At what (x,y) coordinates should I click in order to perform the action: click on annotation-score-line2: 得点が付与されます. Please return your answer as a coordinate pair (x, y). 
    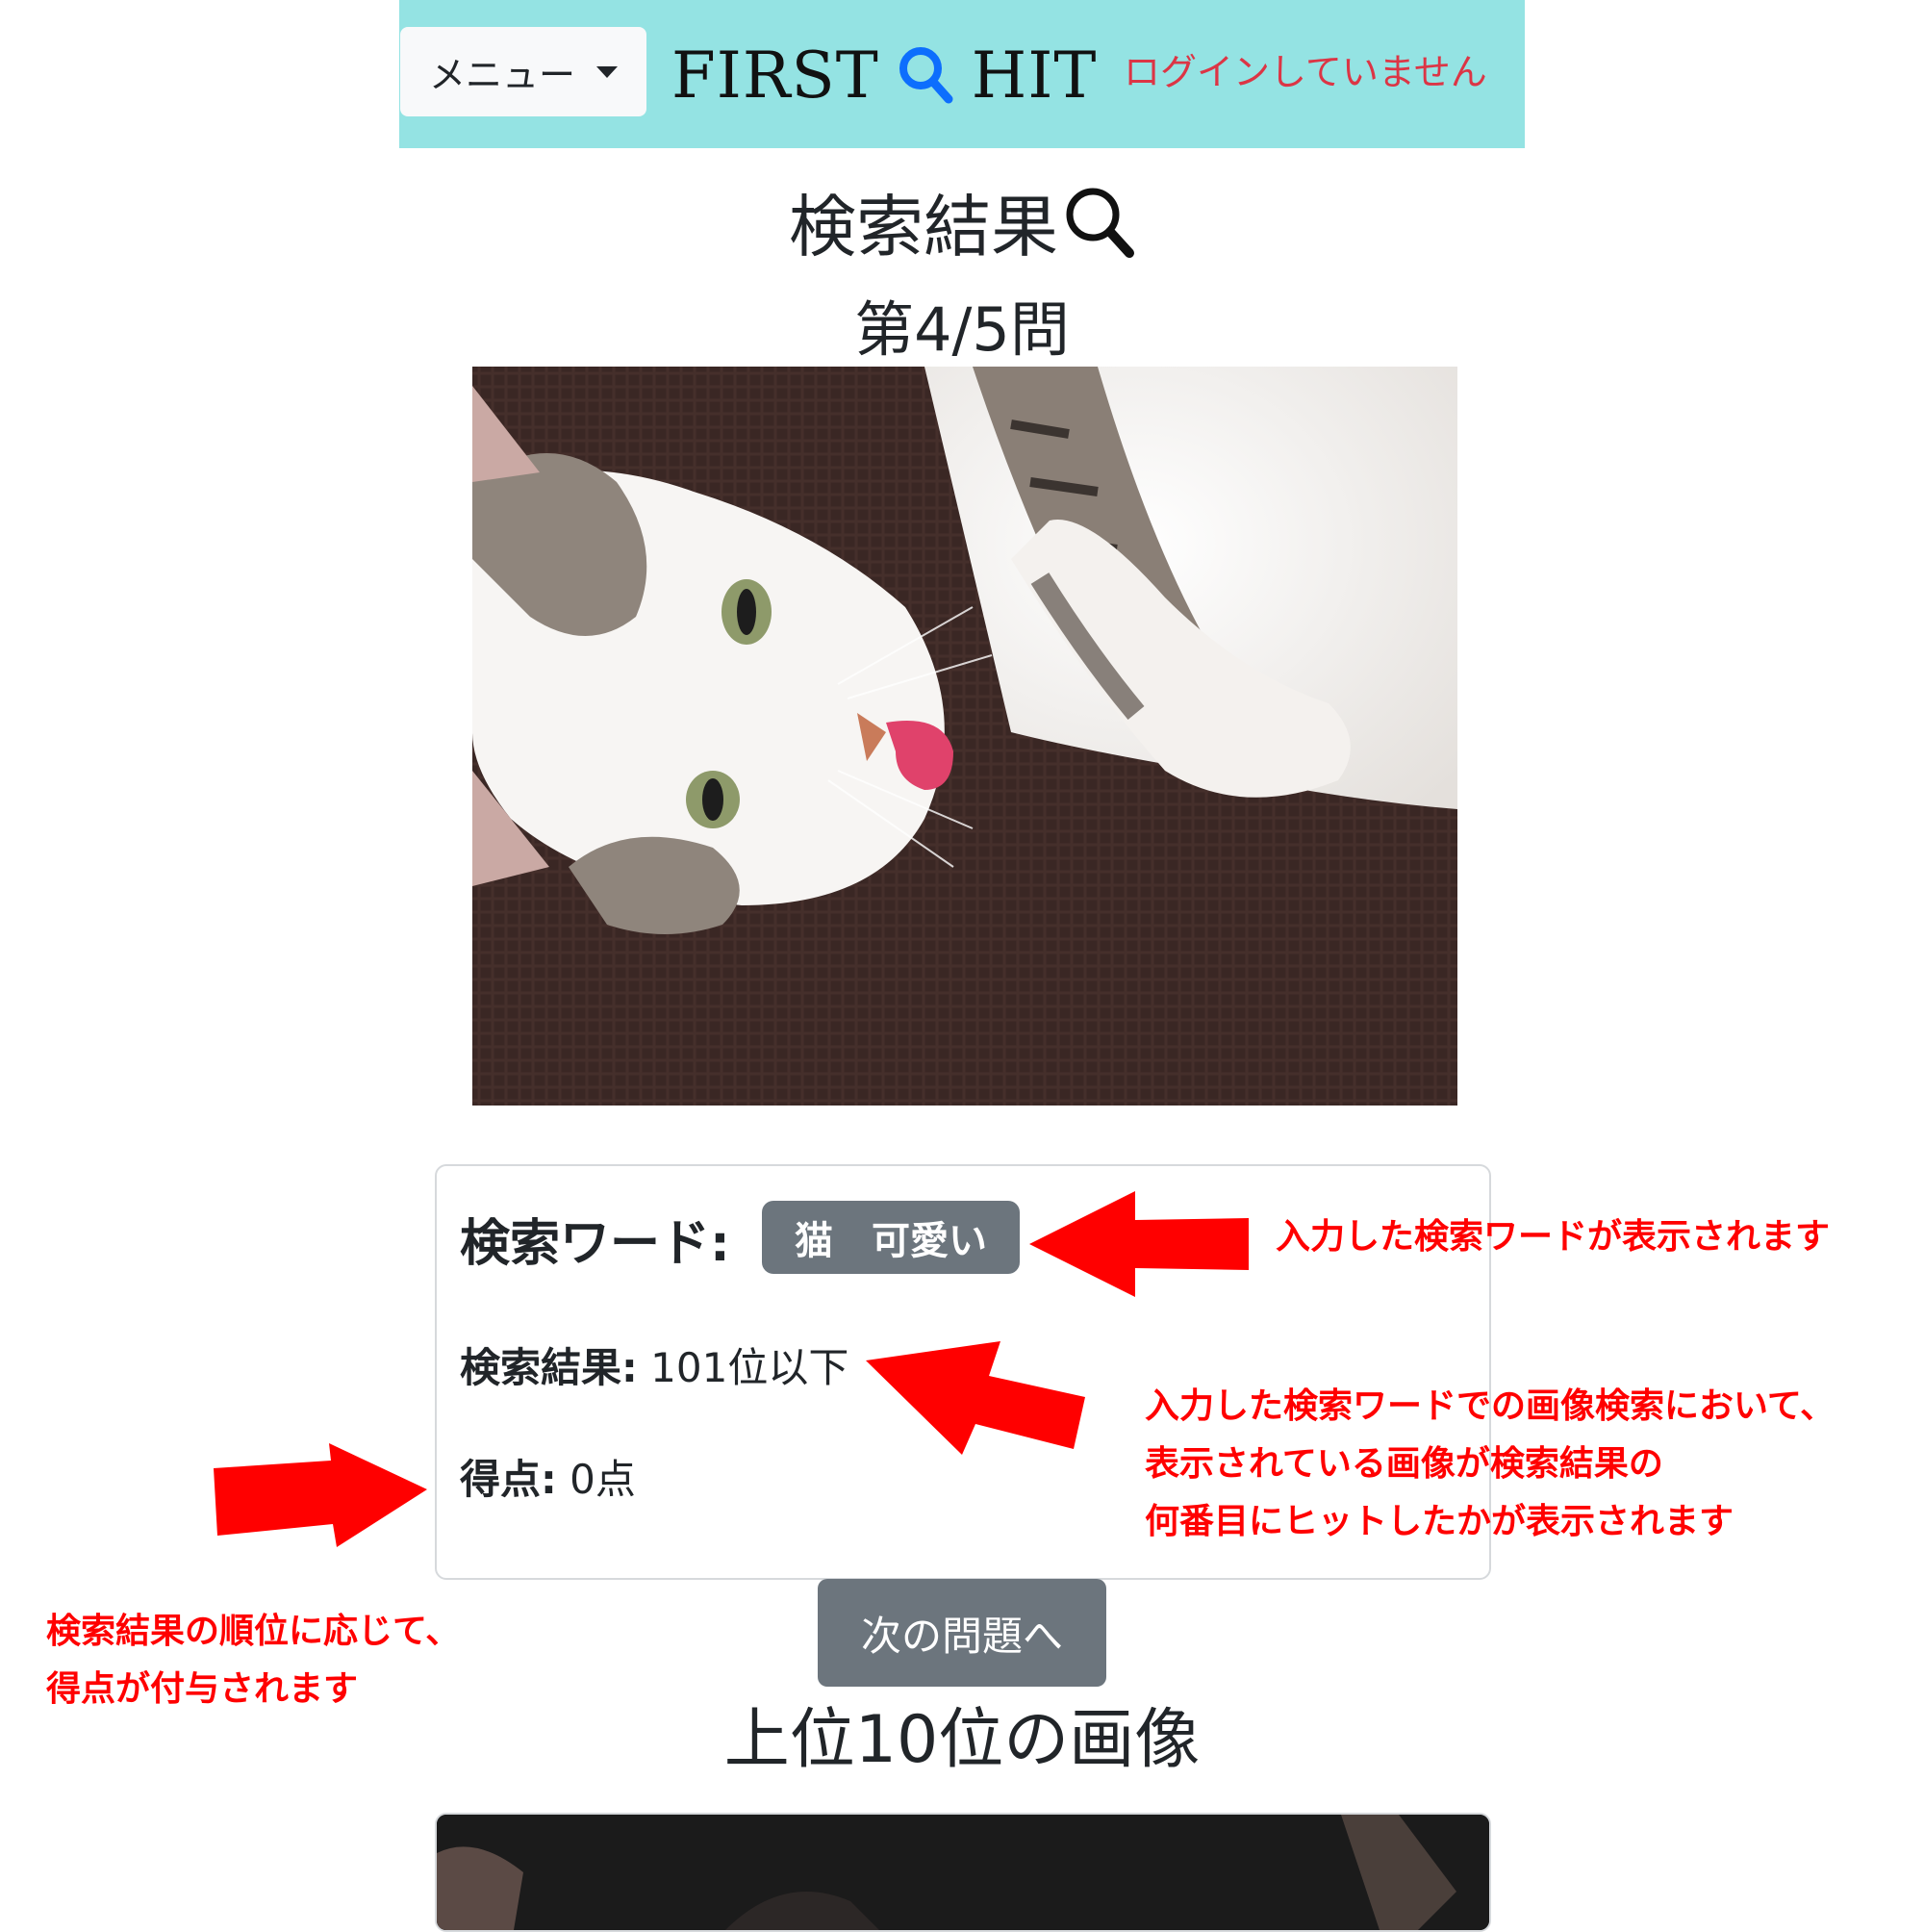
    Looking at the image, I should click on (202, 1689).